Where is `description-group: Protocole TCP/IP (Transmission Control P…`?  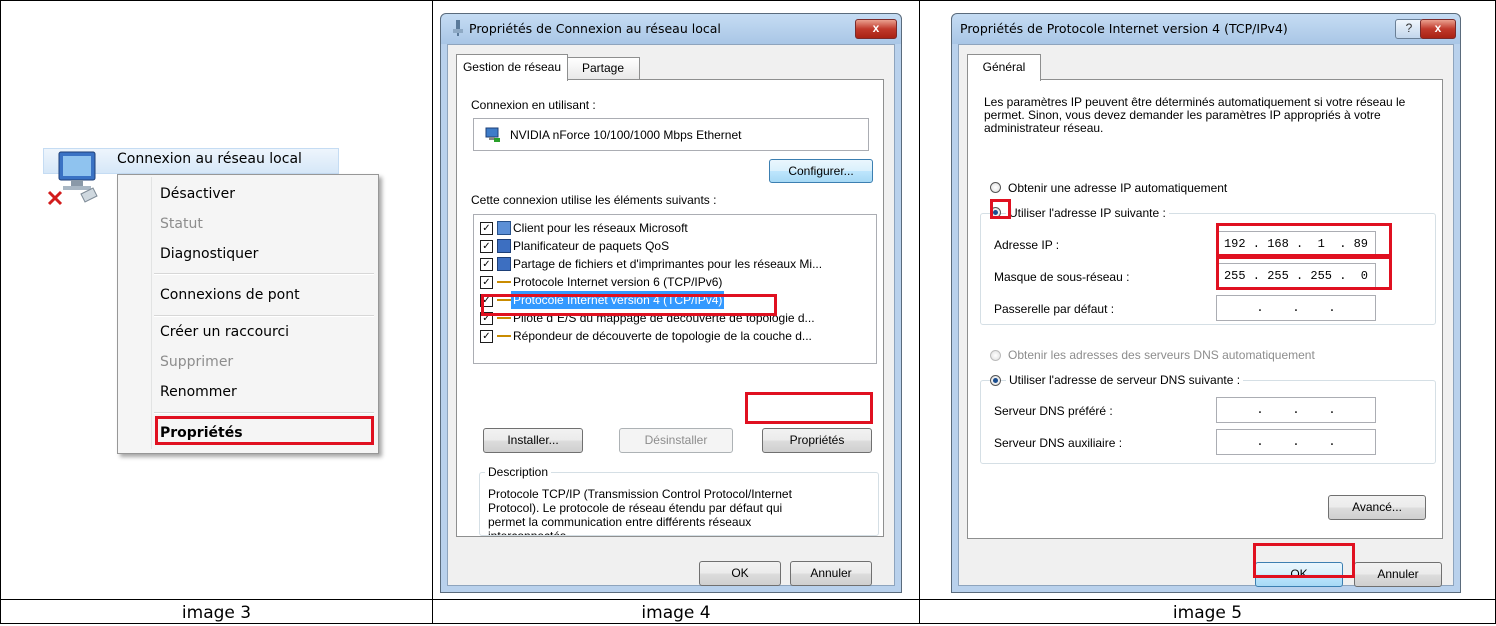
description-group: Protocole TCP/IP (Transmission Control P… is located at coordinates (679, 504).